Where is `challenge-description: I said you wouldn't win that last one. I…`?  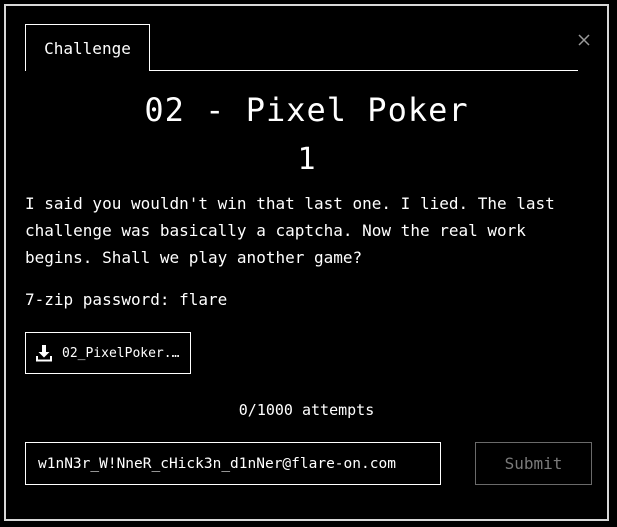 challenge-description: I said you wouldn't win that last one. I… is located at coordinates (290, 230).